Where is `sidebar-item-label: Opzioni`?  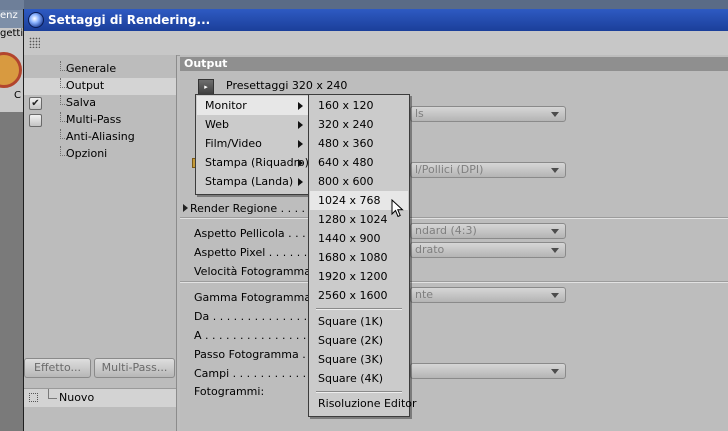 sidebar-item-label: Opzioni is located at coordinates (87, 153).